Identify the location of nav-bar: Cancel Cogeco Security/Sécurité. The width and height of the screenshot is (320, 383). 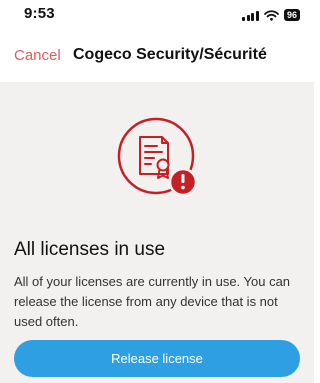
(157, 56).